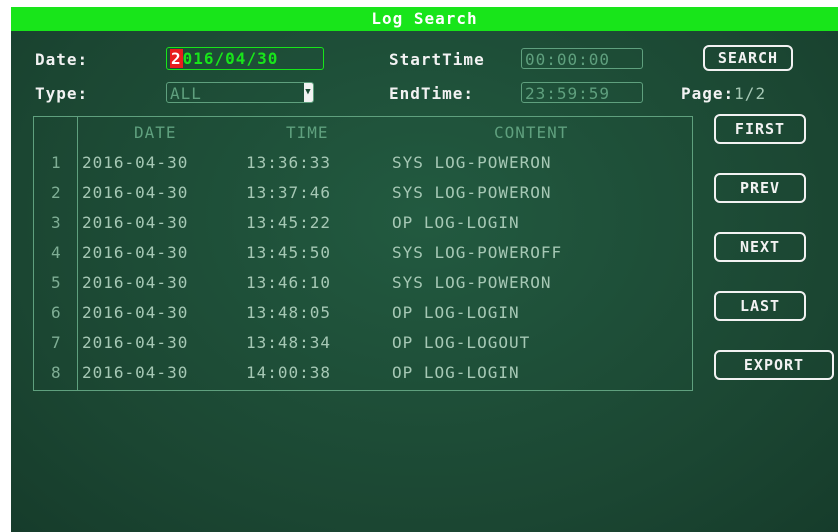 This screenshot has height=532, width=838. What do you see at coordinates (289, 312) in the screenshot?
I see `row-time: 13:48:05` at bounding box center [289, 312].